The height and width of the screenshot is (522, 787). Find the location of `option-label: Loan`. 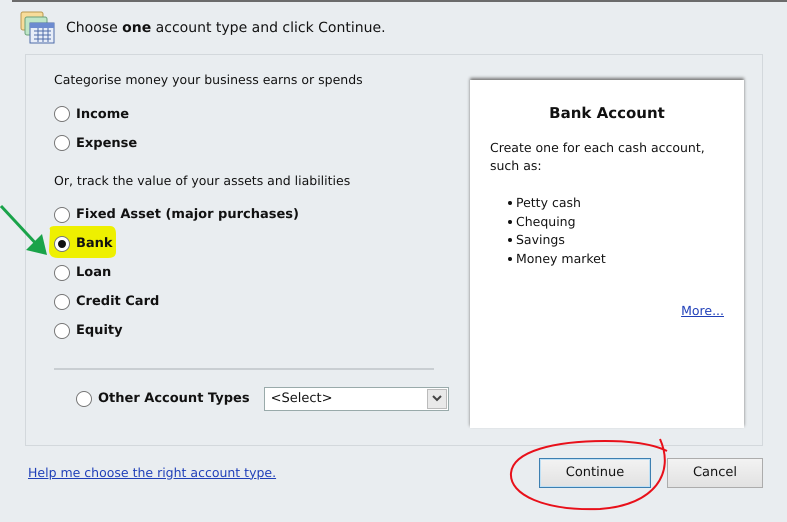

option-label: Loan is located at coordinates (94, 273).